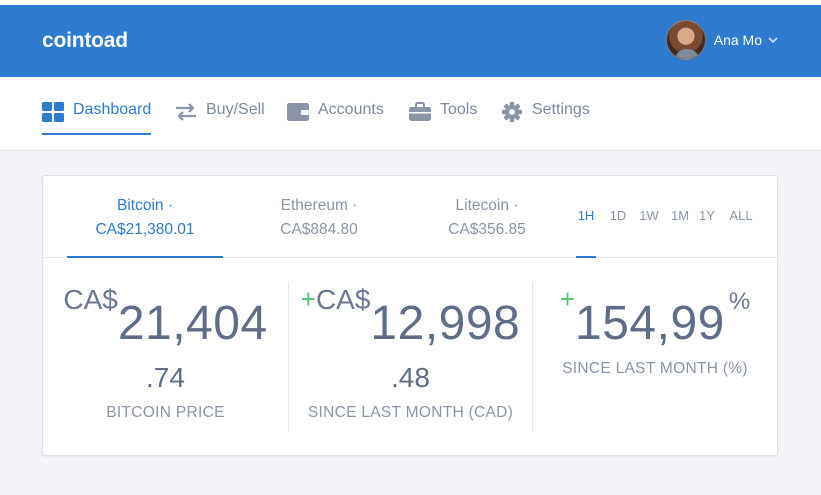  Describe the element at coordinates (420, 111) in the screenshot. I see `briefcase-icon` at that location.